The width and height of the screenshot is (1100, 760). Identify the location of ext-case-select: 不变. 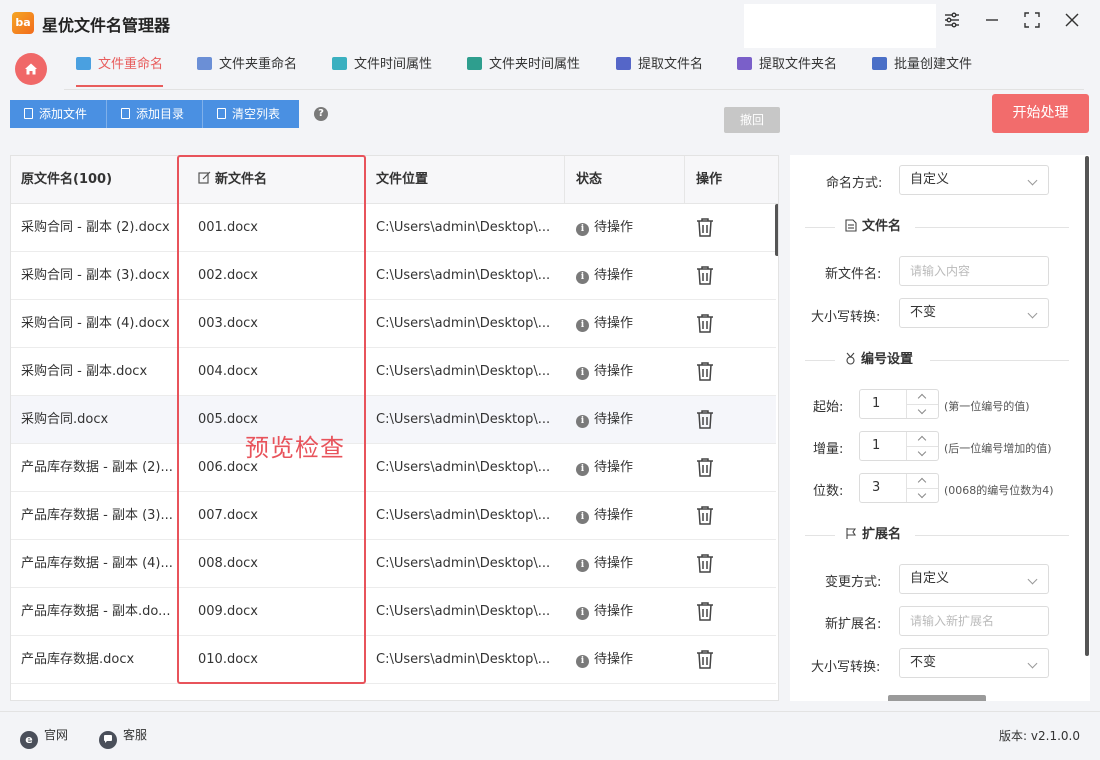
(974, 663).